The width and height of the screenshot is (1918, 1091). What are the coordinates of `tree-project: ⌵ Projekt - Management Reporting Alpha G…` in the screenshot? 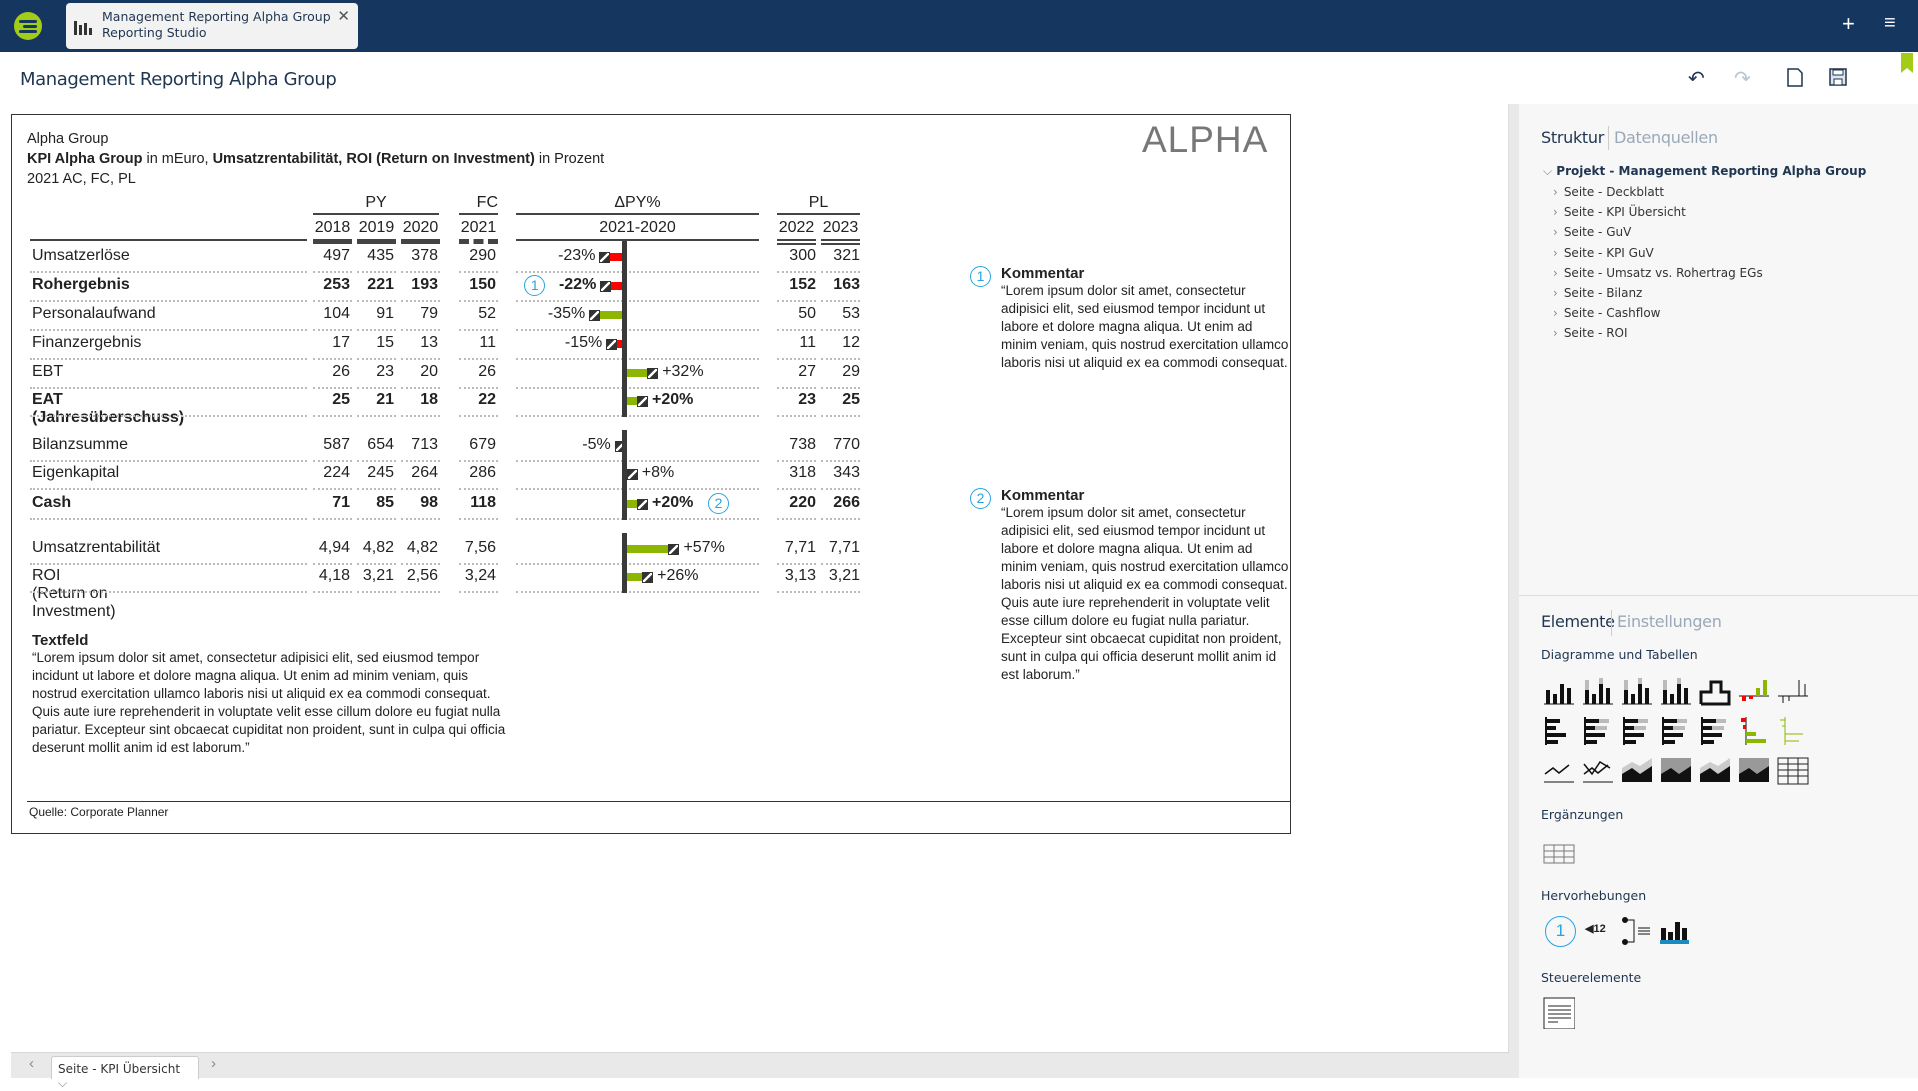 It's located at (1704, 171).